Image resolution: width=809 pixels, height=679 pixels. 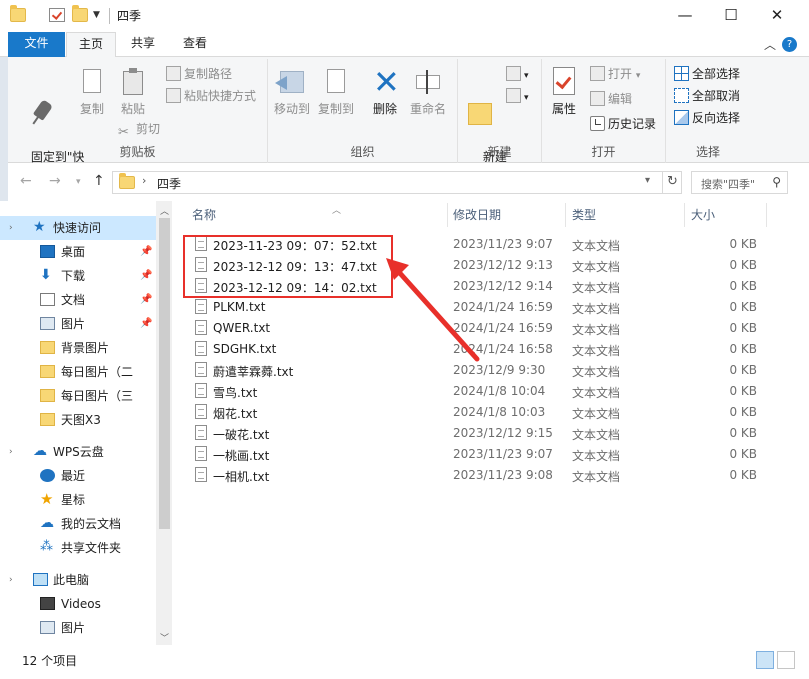 What do you see at coordinates (92, 81) in the screenshot?
I see `copy-icon` at bounding box center [92, 81].